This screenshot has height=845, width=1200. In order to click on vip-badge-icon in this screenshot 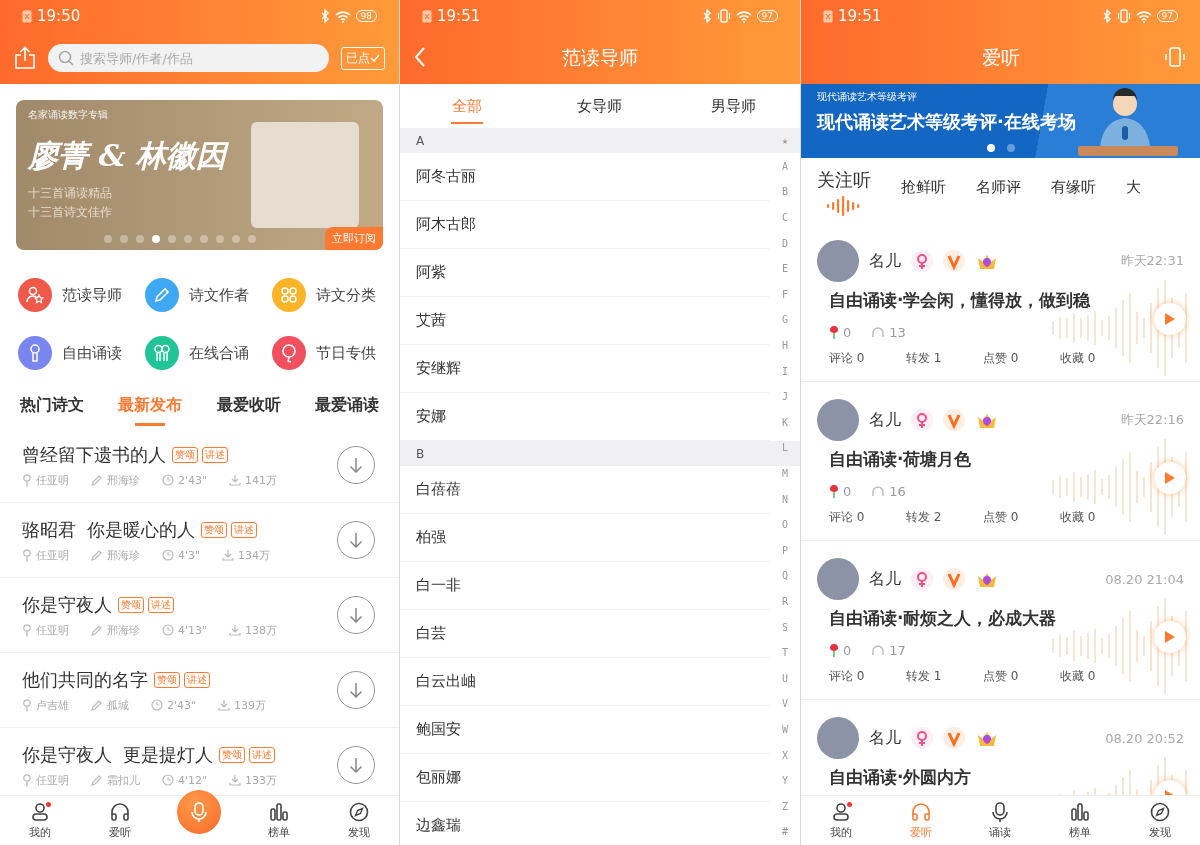, I will do `click(954, 420)`.